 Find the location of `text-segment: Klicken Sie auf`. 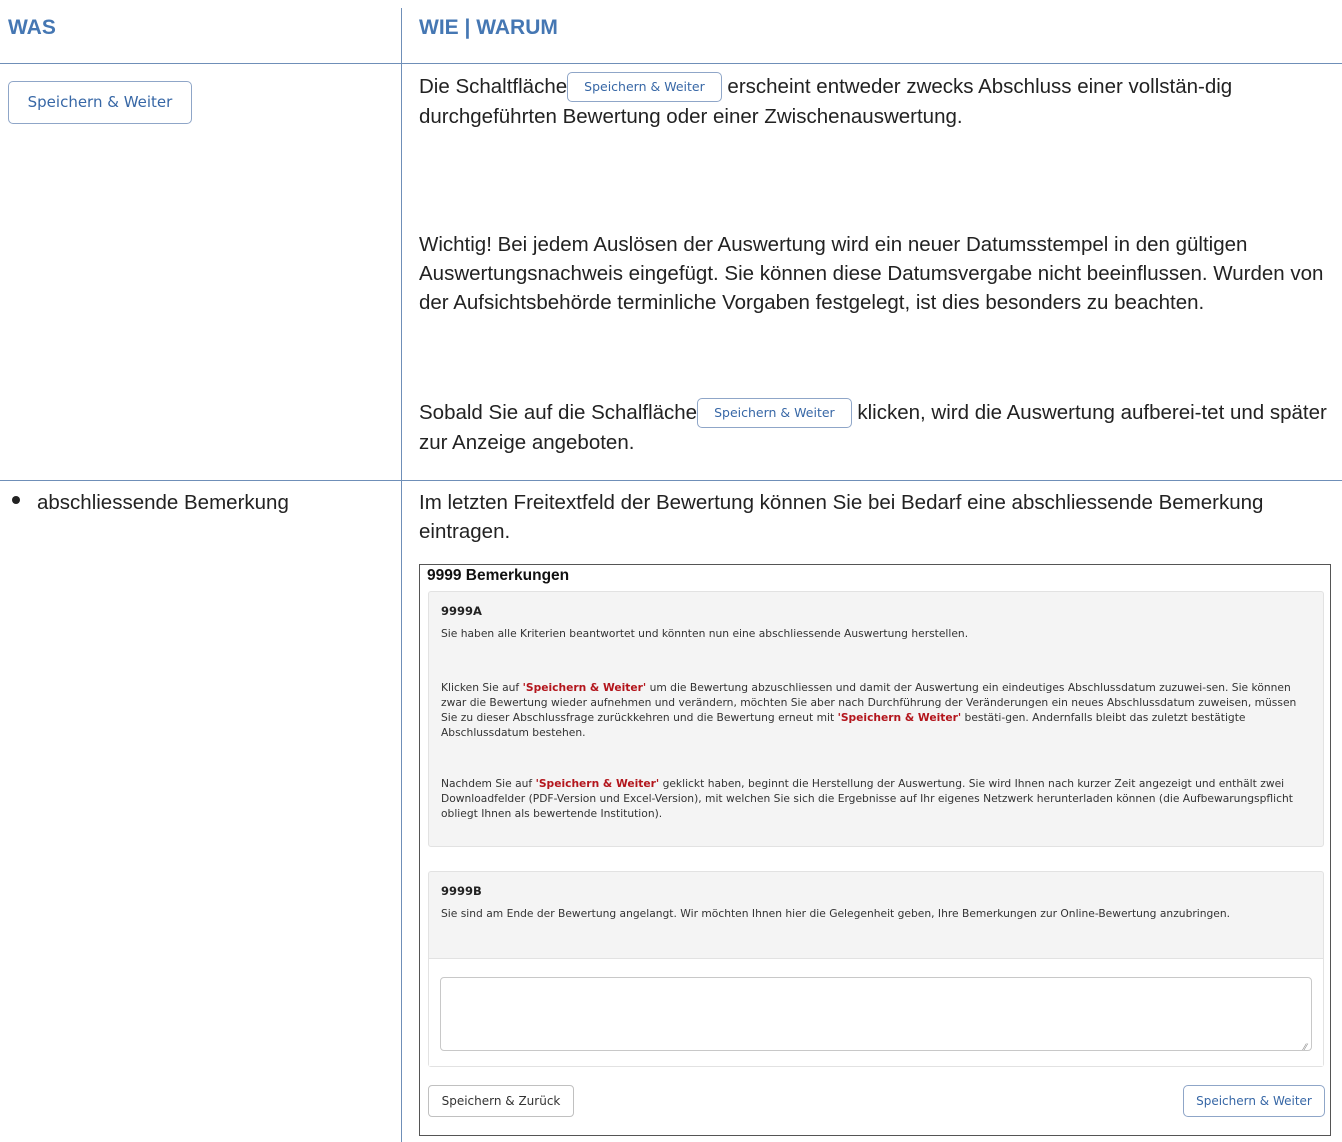

text-segment: Klicken Sie auf is located at coordinates (482, 687).